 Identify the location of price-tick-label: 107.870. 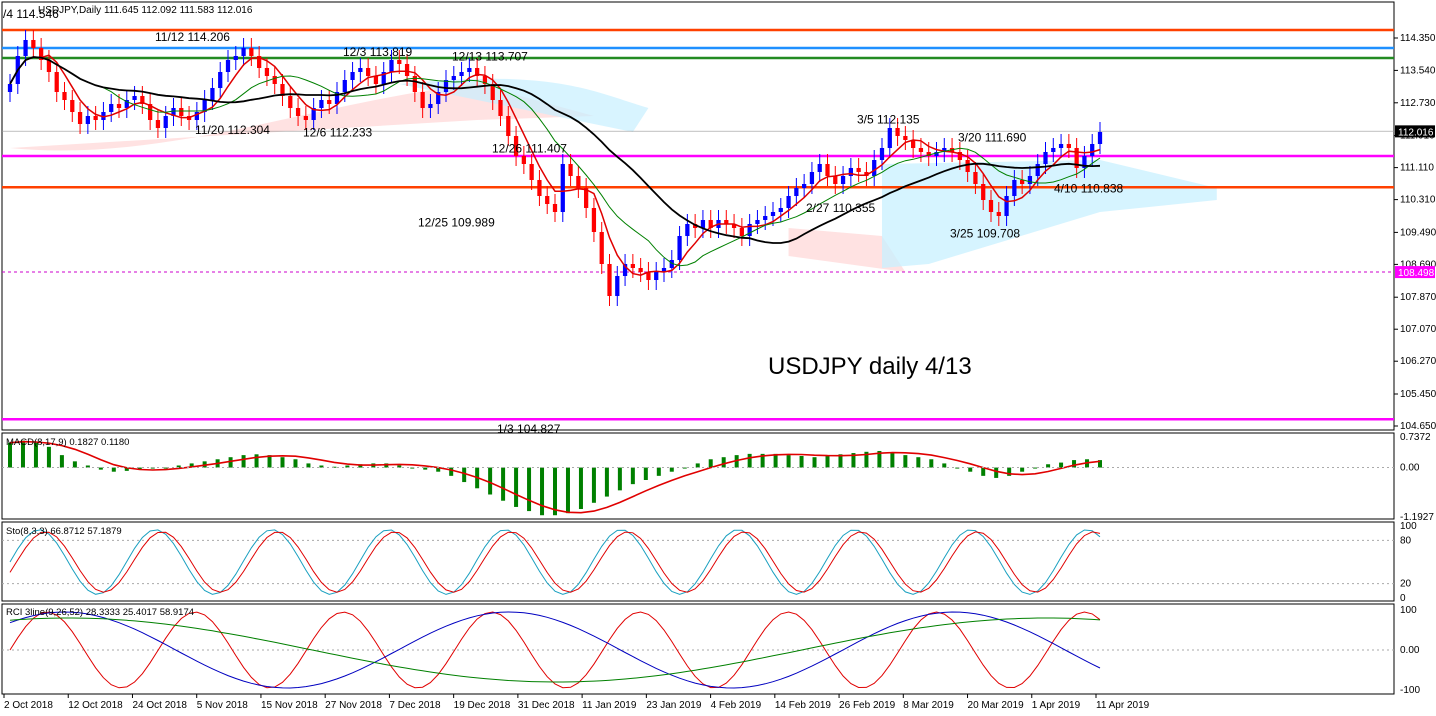
(1418, 297).